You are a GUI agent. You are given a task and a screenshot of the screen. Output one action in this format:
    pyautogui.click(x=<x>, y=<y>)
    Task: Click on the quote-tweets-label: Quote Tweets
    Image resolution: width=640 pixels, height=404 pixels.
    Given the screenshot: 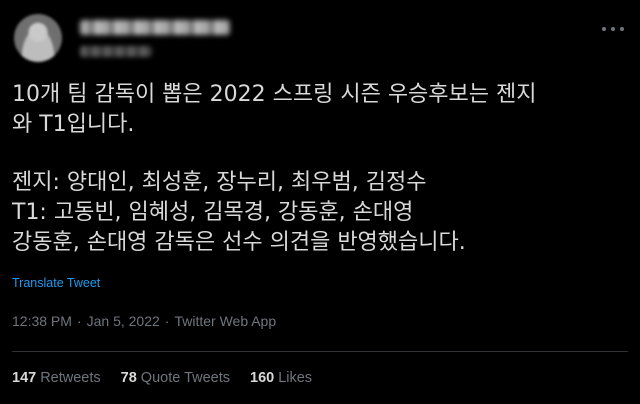 What is the action you would take?
    pyautogui.click(x=185, y=378)
    